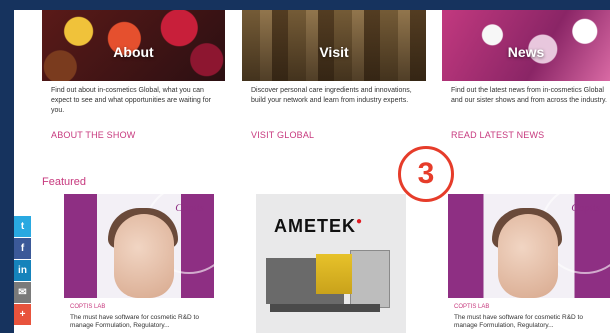 This screenshot has height=333, width=610. What do you see at coordinates (360, 221) in the screenshot?
I see `registered-mark: ●` at bounding box center [360, 221].